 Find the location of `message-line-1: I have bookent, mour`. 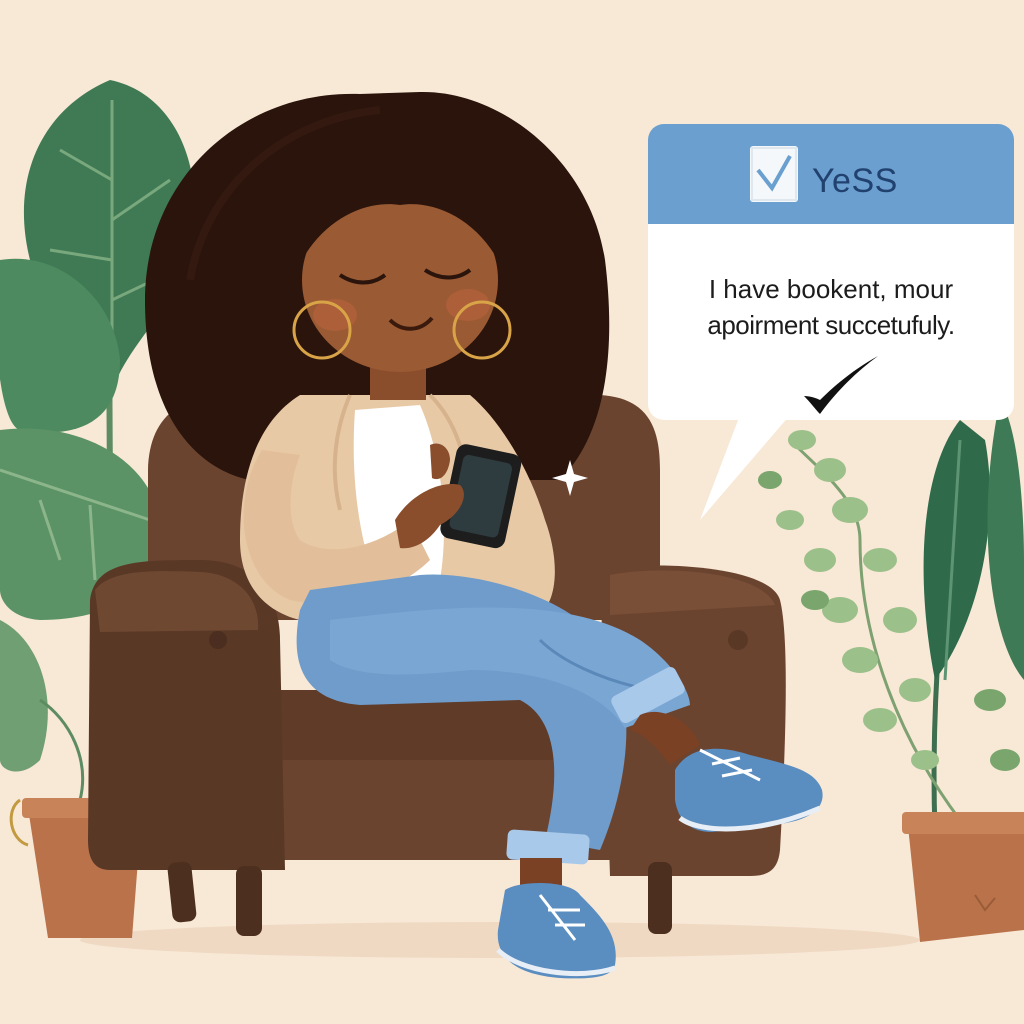

message-line-1: I have bookent, mour is located at coordinates (831, 289).